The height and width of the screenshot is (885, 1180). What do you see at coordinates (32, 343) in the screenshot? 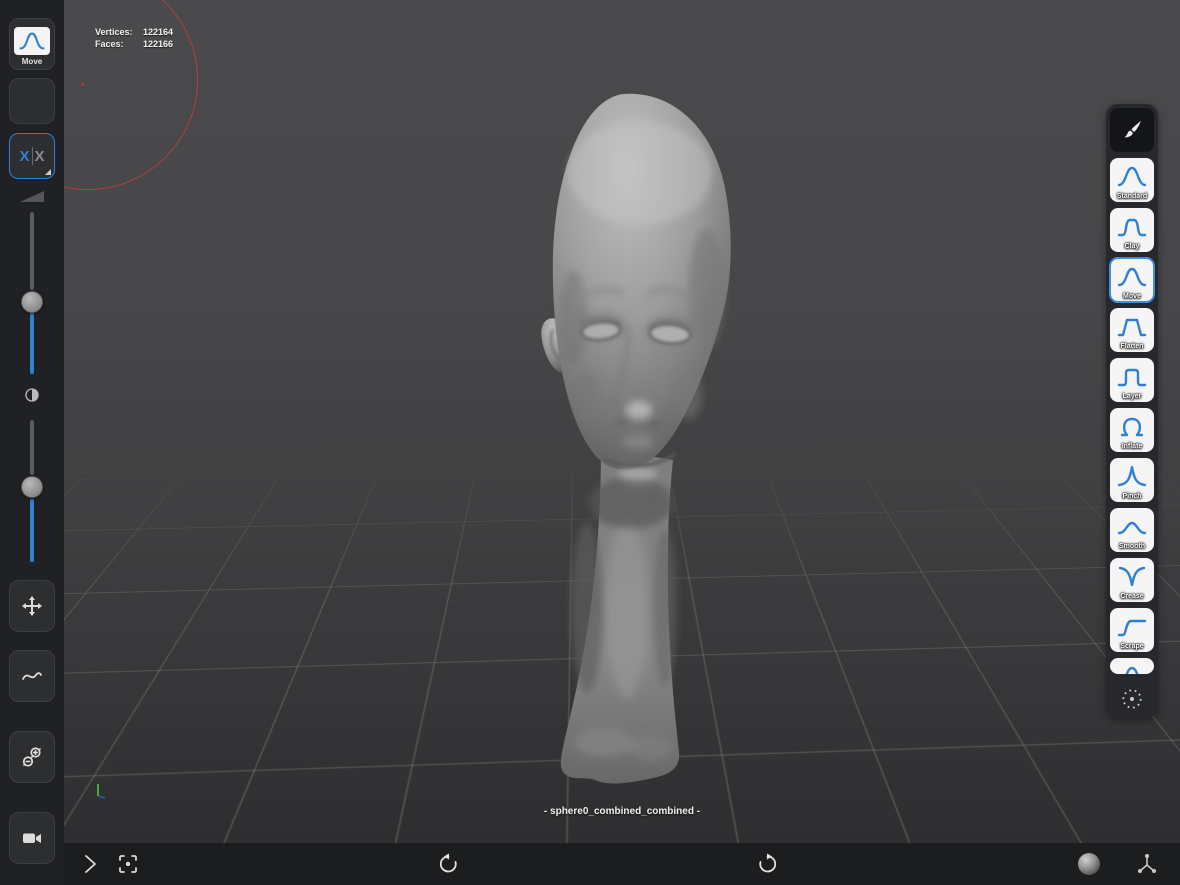
I see `radius-slider-track-lower` at bounding box center [32, 343].